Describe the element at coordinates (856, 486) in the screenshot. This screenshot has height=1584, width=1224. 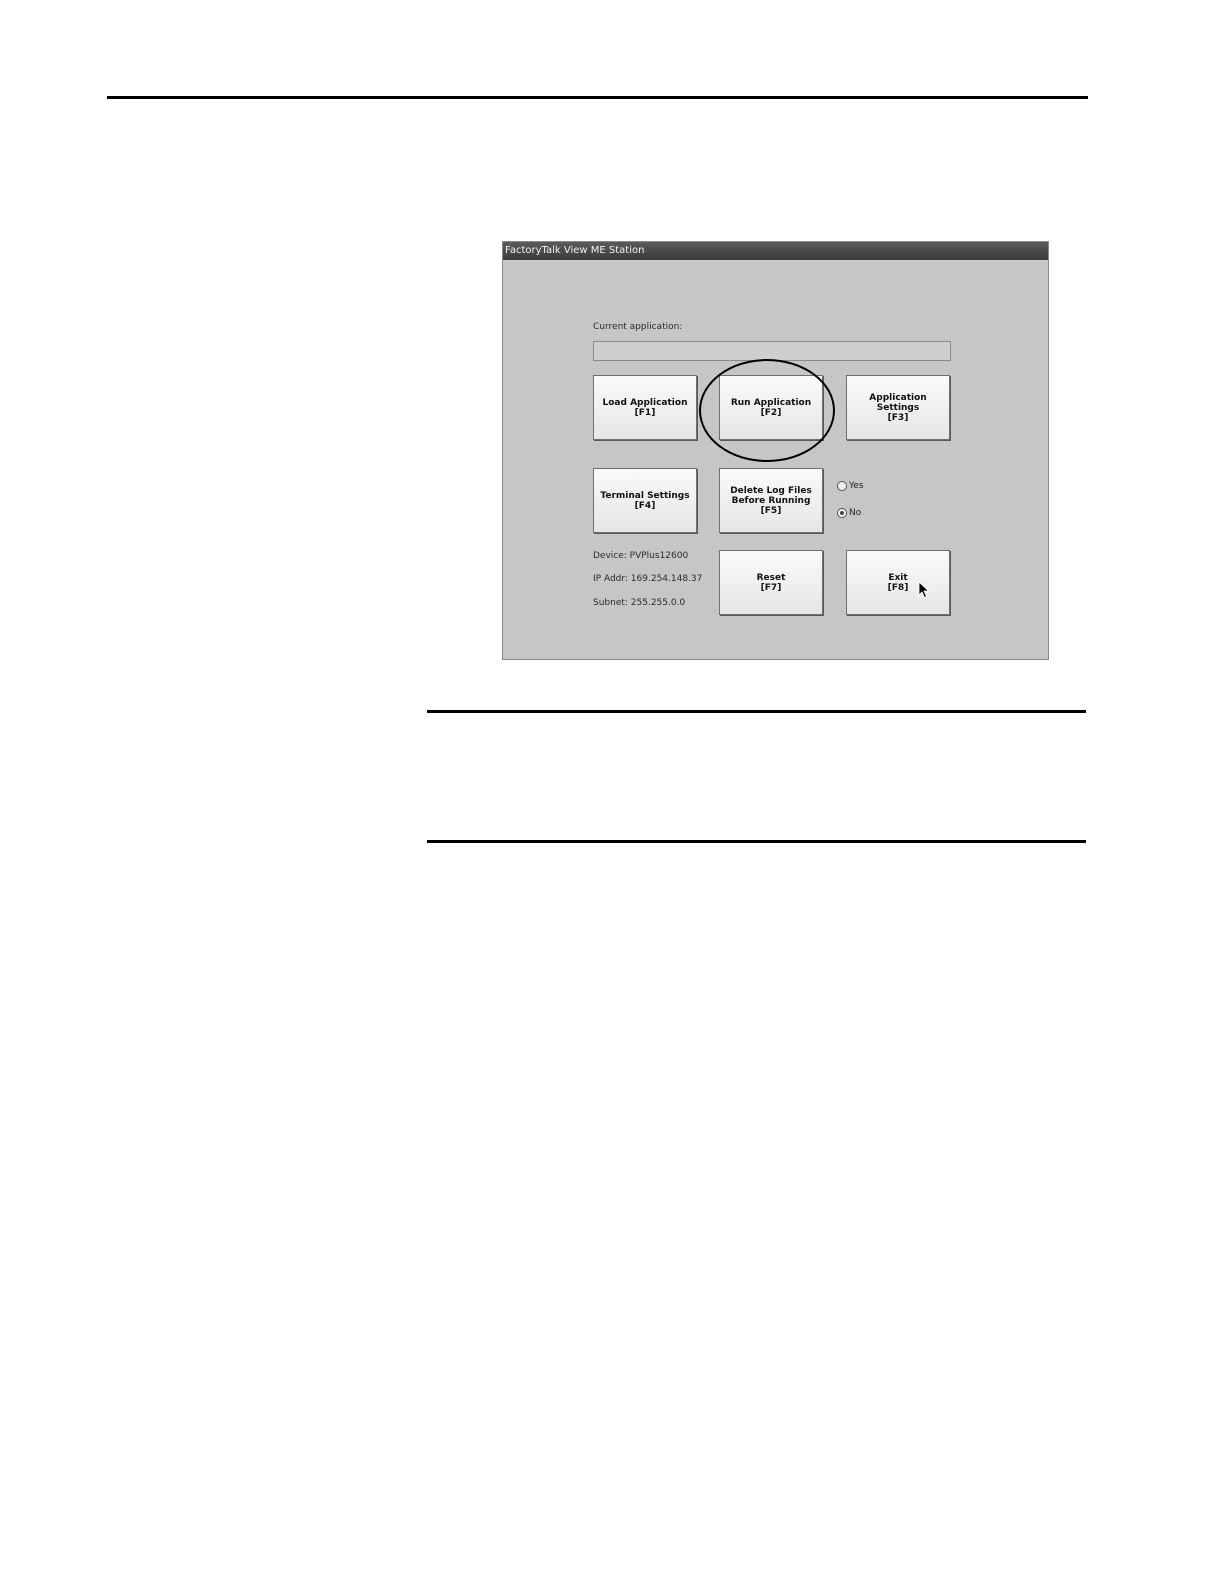
I see `delete-log-yes-label: Yes` at that location.